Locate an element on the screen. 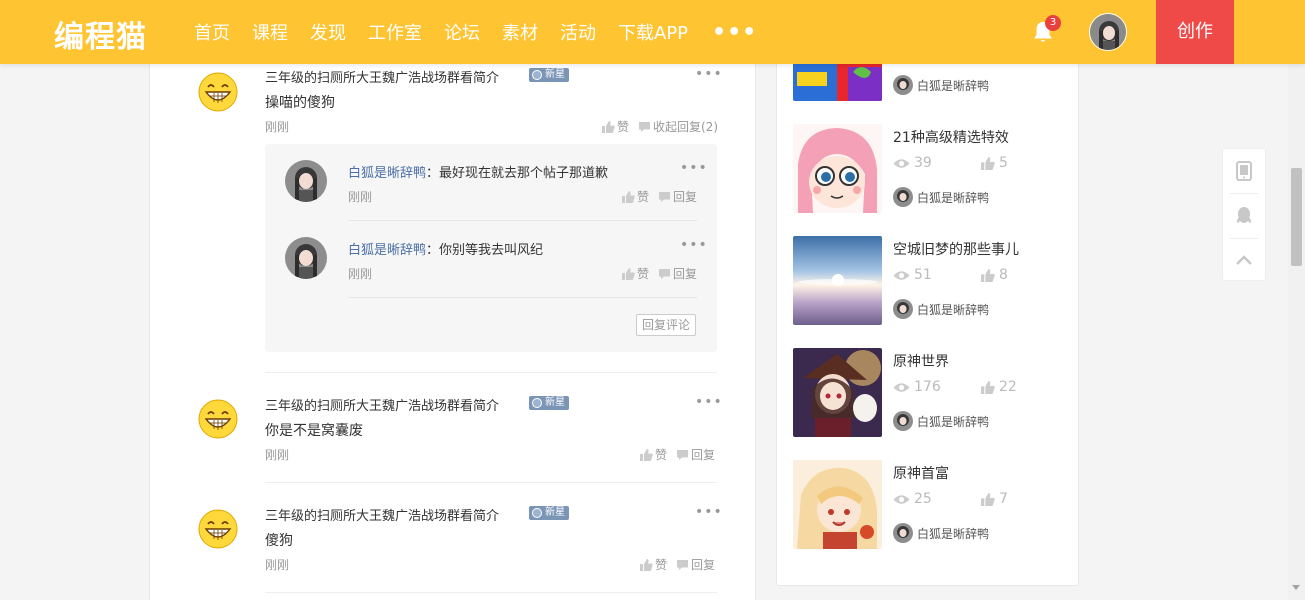 This screenshot has height=600, width=1305. comment-text: 操喵的傻狗 is located at coordinates (300, 103).